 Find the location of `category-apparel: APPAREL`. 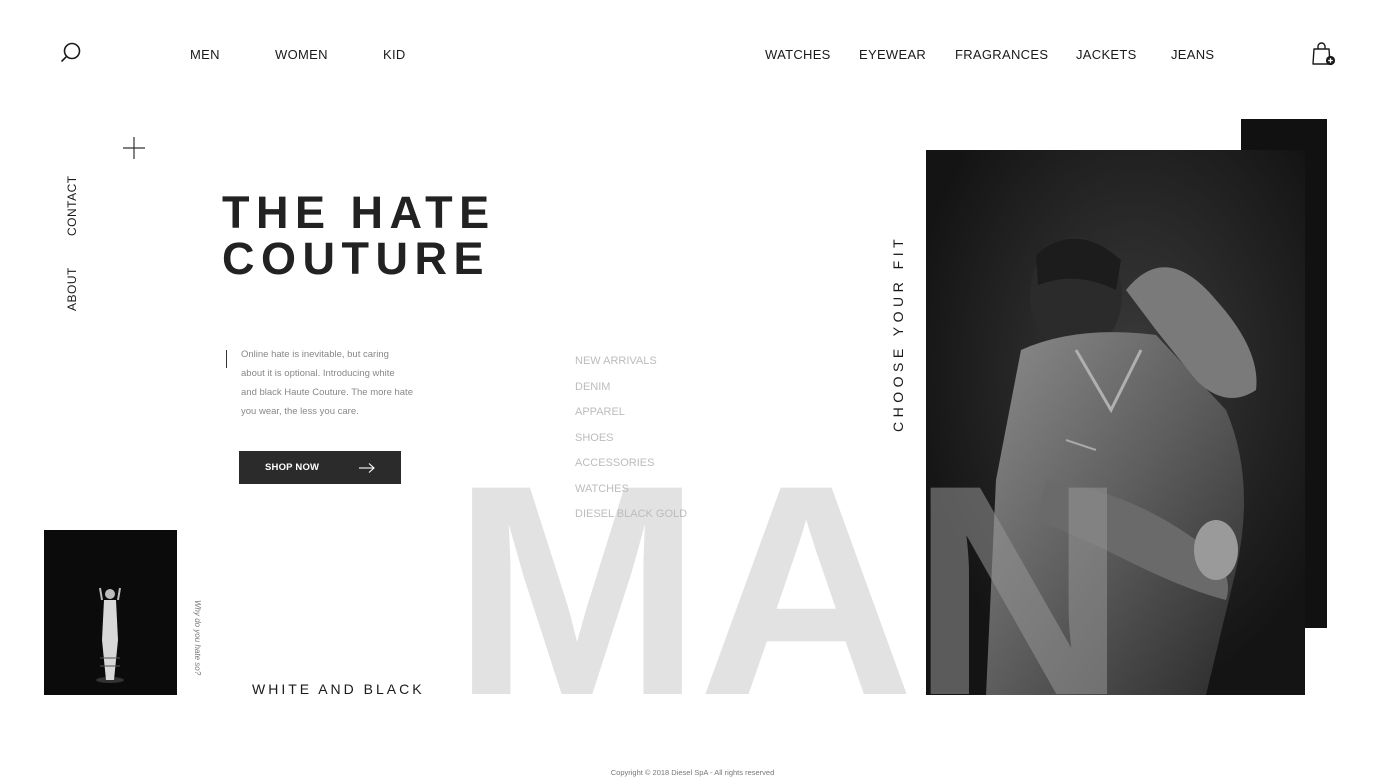

category-apparel: APPAREL is located at coordinates (631, 413).